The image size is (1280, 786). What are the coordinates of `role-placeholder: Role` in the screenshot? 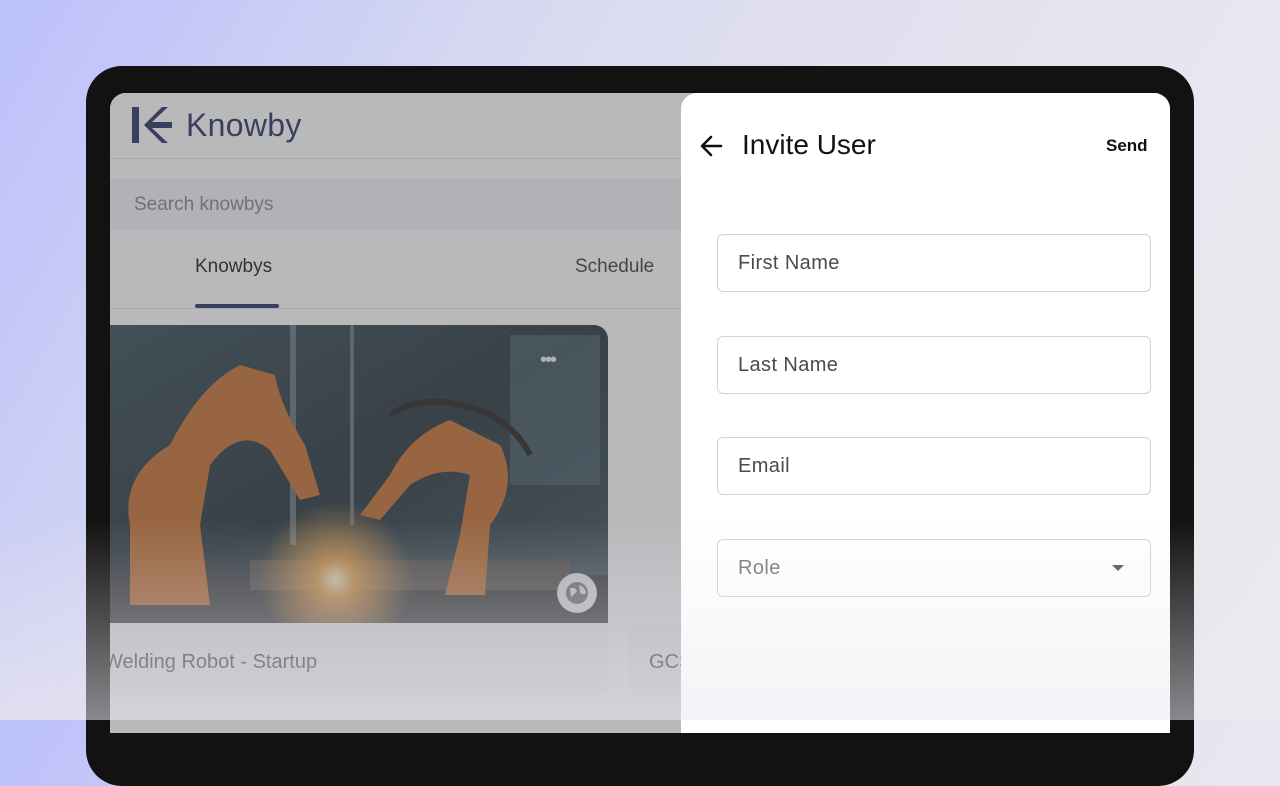 It's located at (759, 568).